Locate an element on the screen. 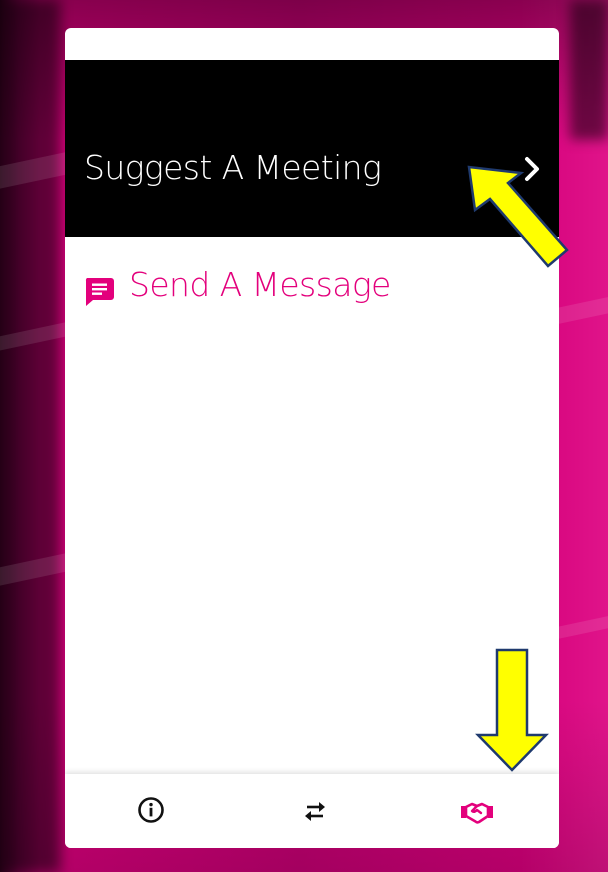 The height and width of the screenshot is (872, 608). suggest-meeting-label: Suggest A Meeting is located at coordinates (233, 167).